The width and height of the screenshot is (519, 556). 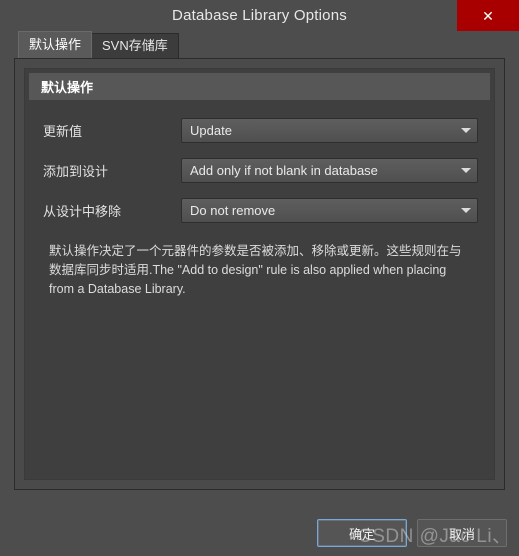 I want to click on row-remove-from-design: 从设计中移除 Do not remove, so click(x=259, y=210).